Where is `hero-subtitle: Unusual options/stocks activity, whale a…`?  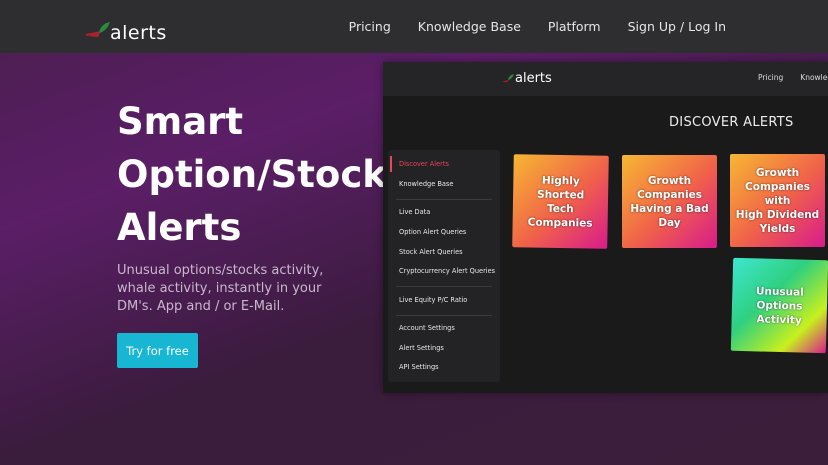 hero-subtitle: Unusual options/stocks activity, whale a… is located at coordinates (220, 288).